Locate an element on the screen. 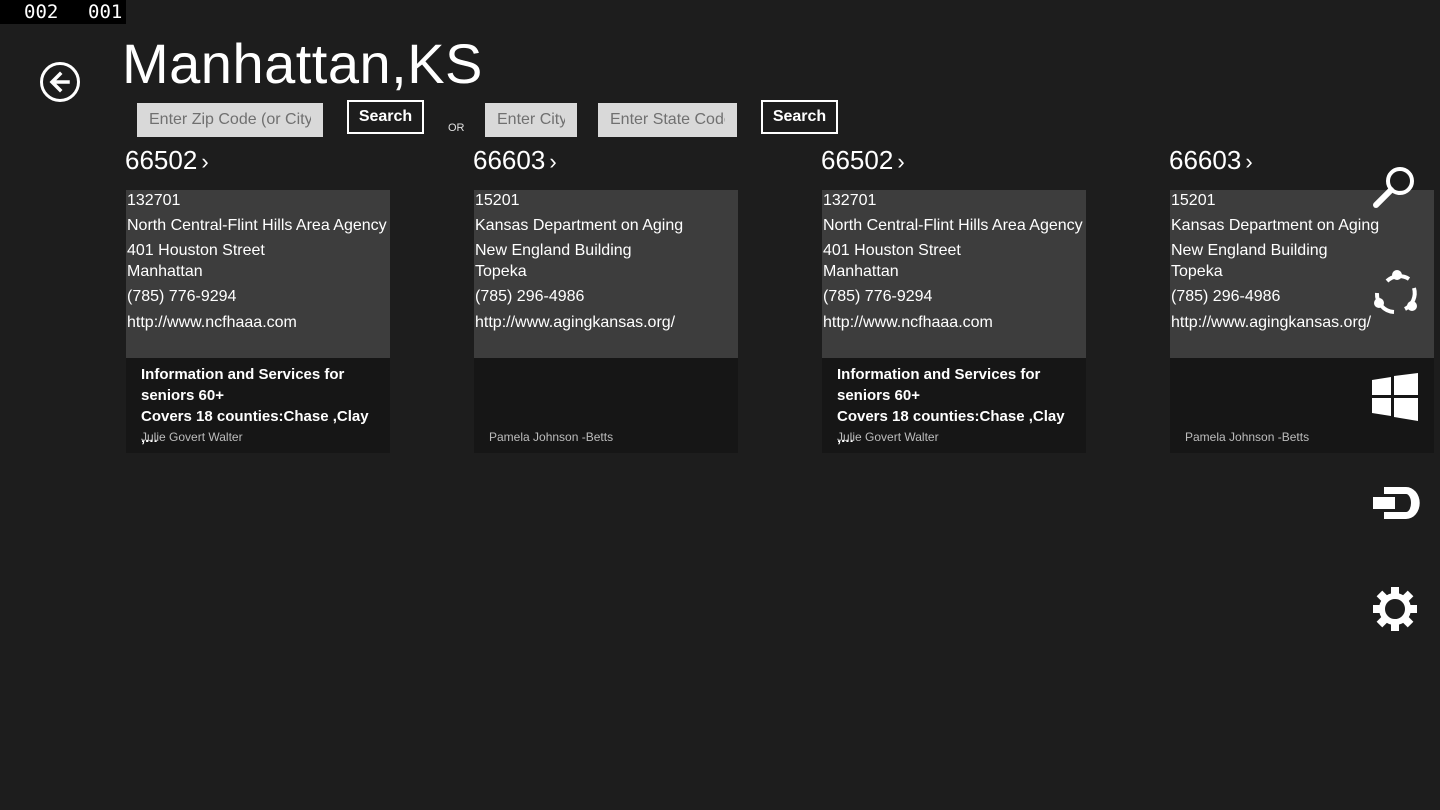 Image resolution: width=1440 pixels, height=810 pixels. frame-counter-left: 002 is located at coordinates (41, 12).